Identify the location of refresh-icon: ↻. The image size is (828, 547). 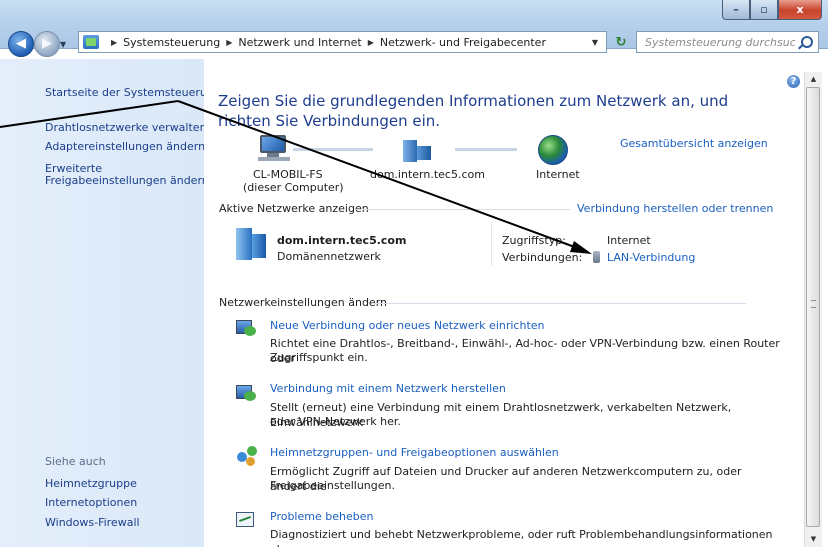
(621, 42).